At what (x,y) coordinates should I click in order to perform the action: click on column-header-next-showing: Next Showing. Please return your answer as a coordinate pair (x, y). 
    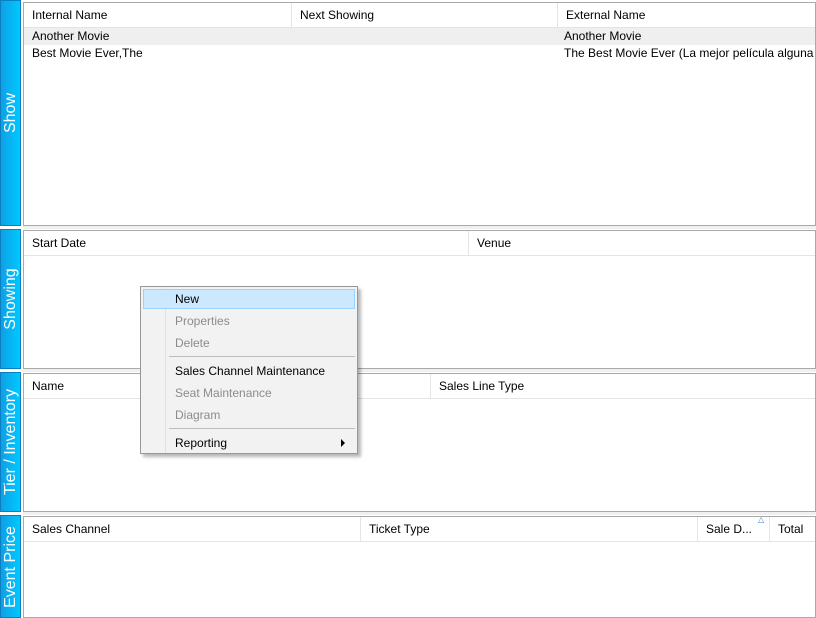
    Looking at the image, I should click on (425, 15).